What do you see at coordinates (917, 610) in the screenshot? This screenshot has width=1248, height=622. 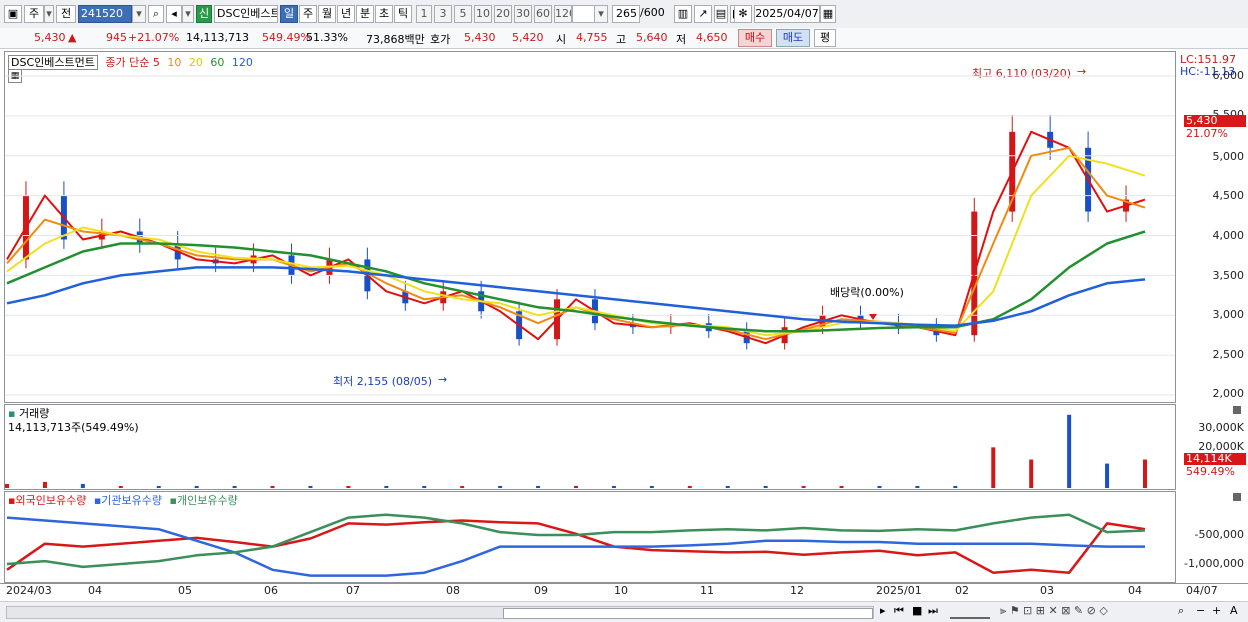 I see `stop-icon: ■` at bounding box center [917, 610].